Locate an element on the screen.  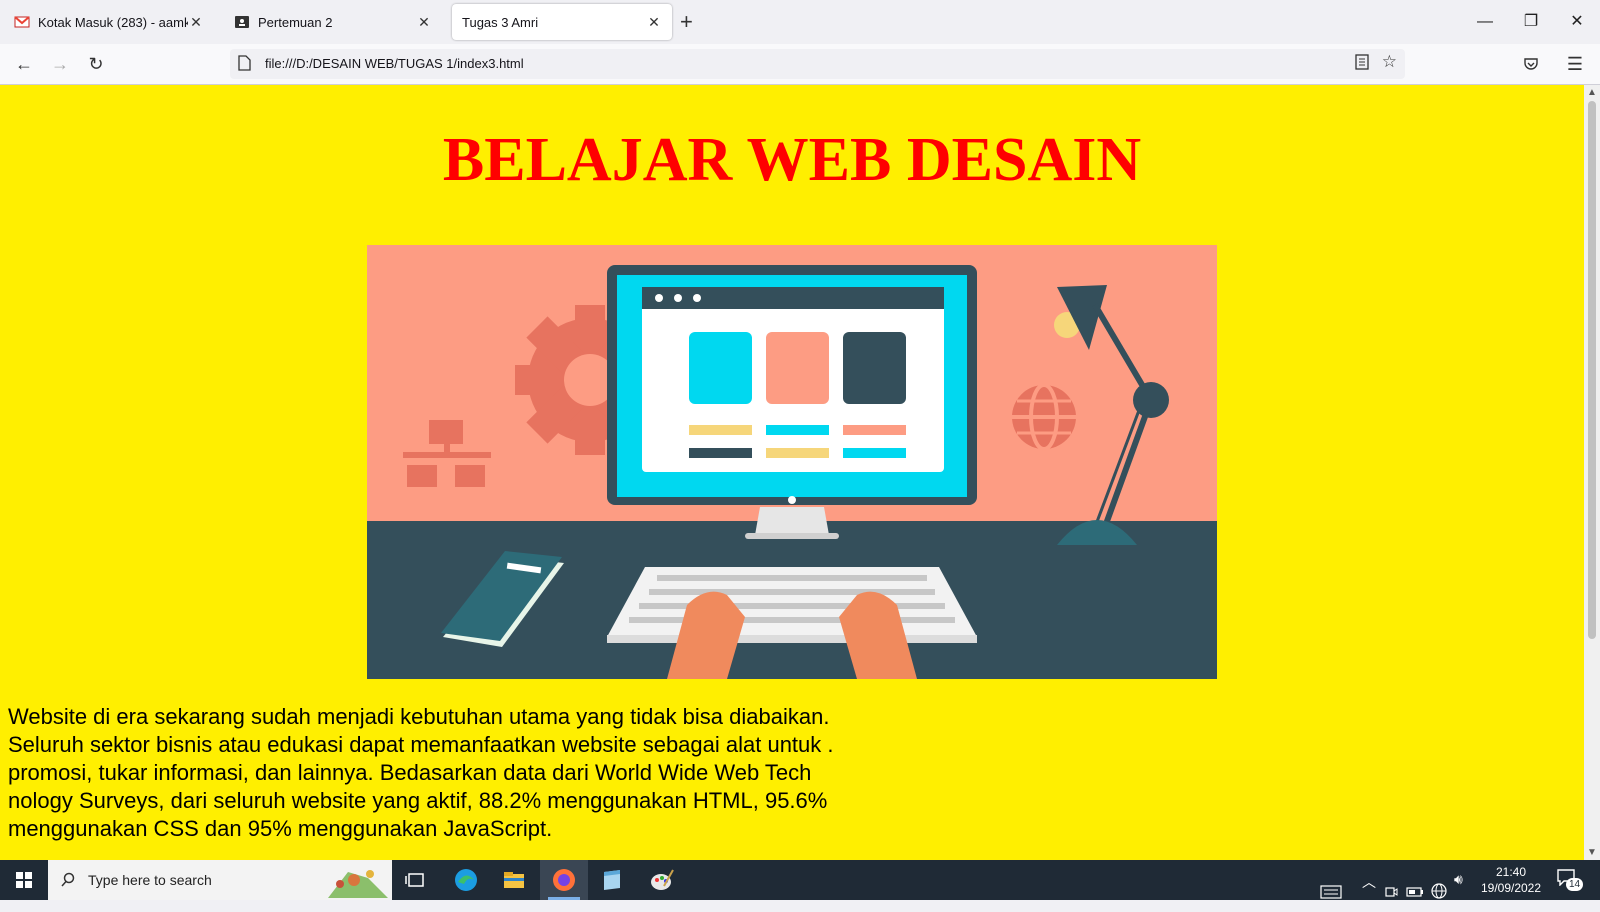
meet-now-icon is located at coordinates (1391, 892).